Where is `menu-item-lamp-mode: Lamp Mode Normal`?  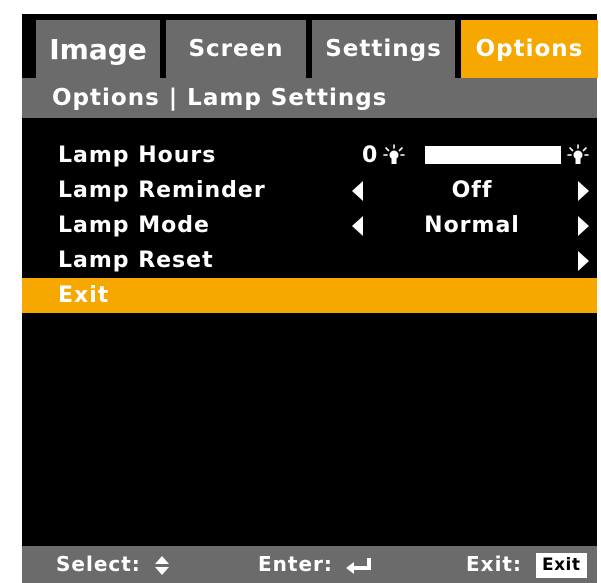
menu-item-lamp-mode: Lamp Mode Normal is located at coordinates (309, 225).